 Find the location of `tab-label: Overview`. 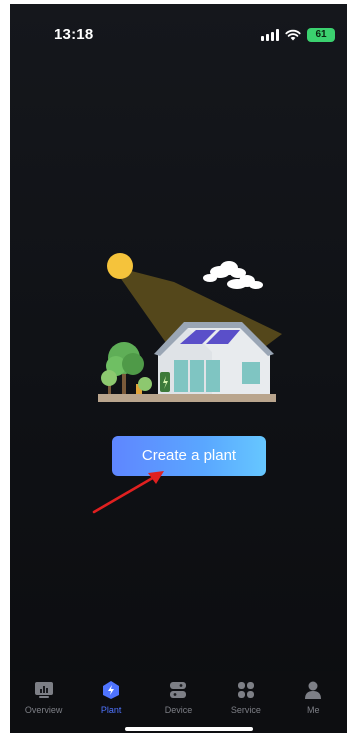

tab-label: Overview is located at coordinates (43, 710).